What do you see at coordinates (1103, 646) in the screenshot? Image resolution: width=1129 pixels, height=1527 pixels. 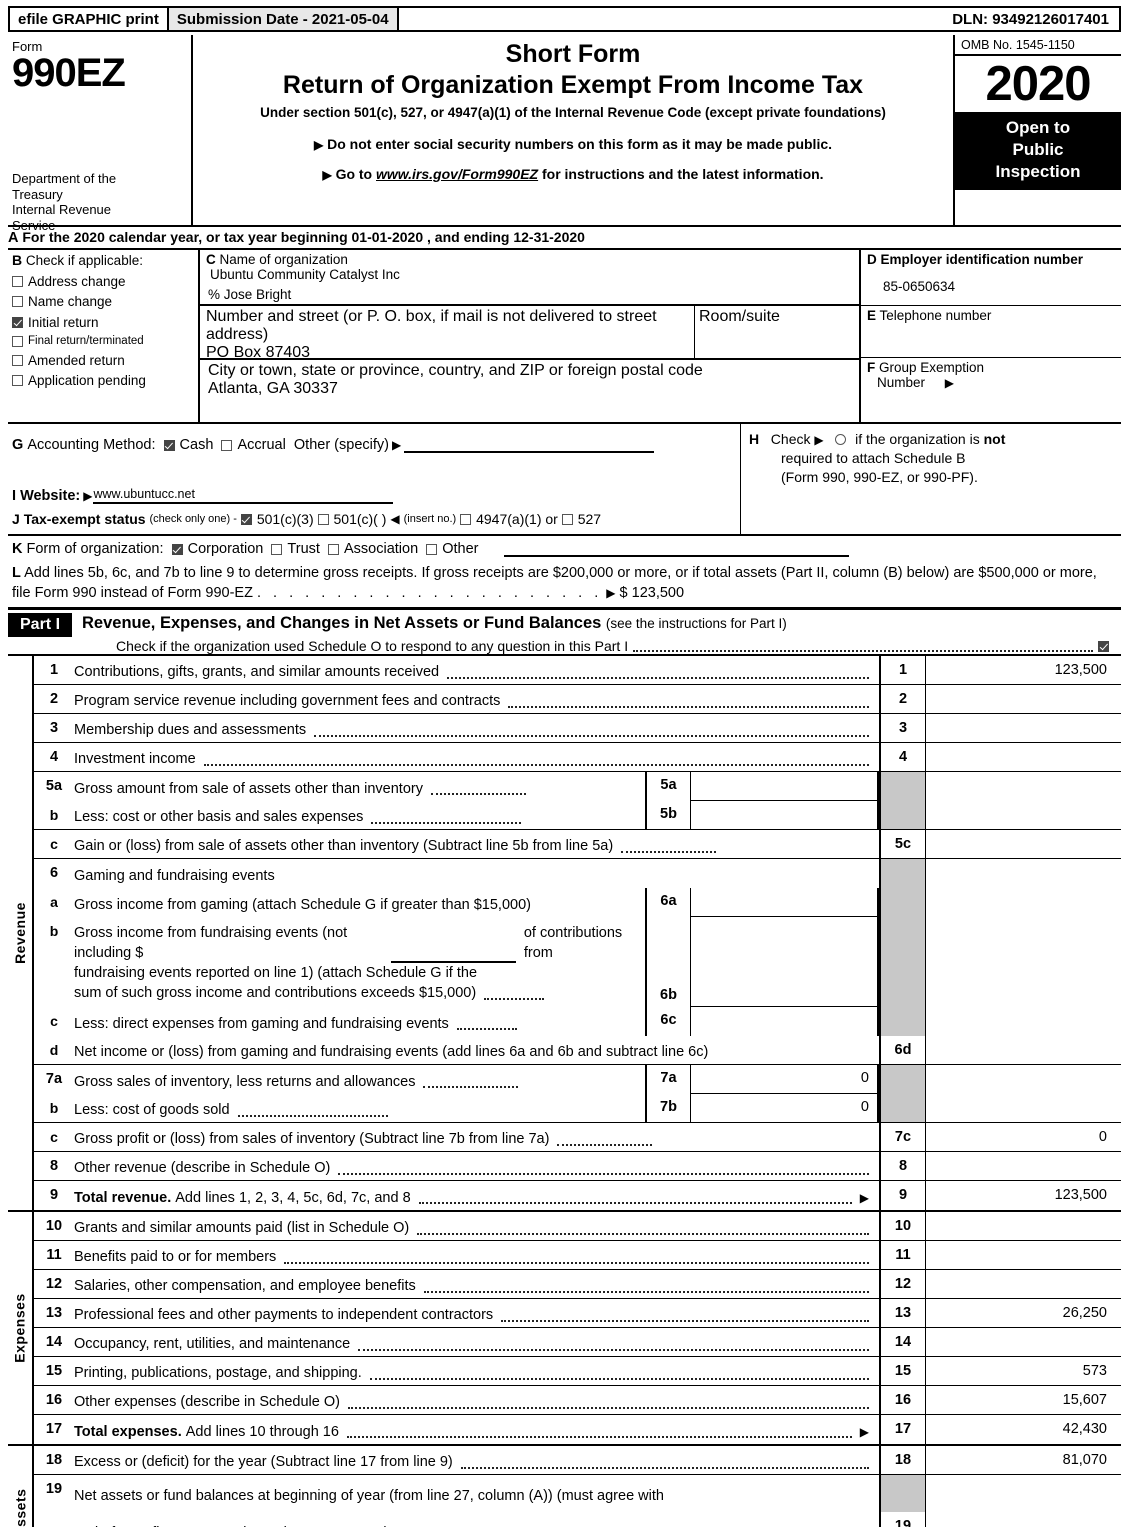 I see `schedule-o-checkbox-checked-icon` at bounding box center [1103, 646].